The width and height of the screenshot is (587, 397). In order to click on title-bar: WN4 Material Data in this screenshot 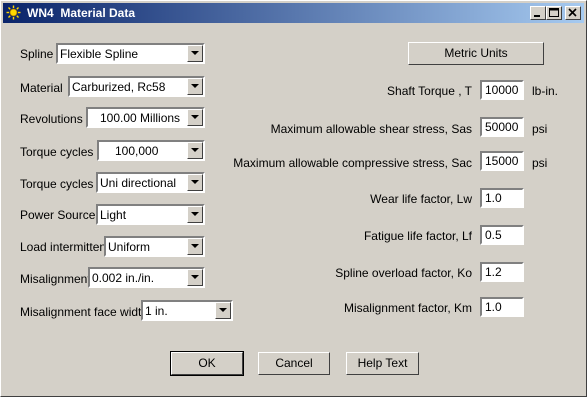, I will do `click(293, 13)`.